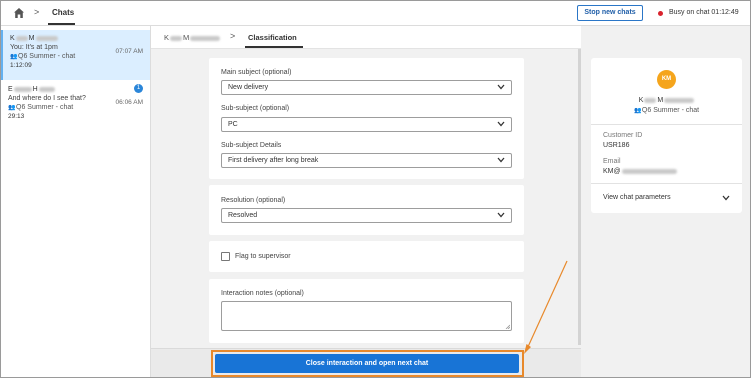 The image size is (751, 378). Describe the element at coordinates (138, 88) in the screenshot. I see `unread-badge: 1` at that location.